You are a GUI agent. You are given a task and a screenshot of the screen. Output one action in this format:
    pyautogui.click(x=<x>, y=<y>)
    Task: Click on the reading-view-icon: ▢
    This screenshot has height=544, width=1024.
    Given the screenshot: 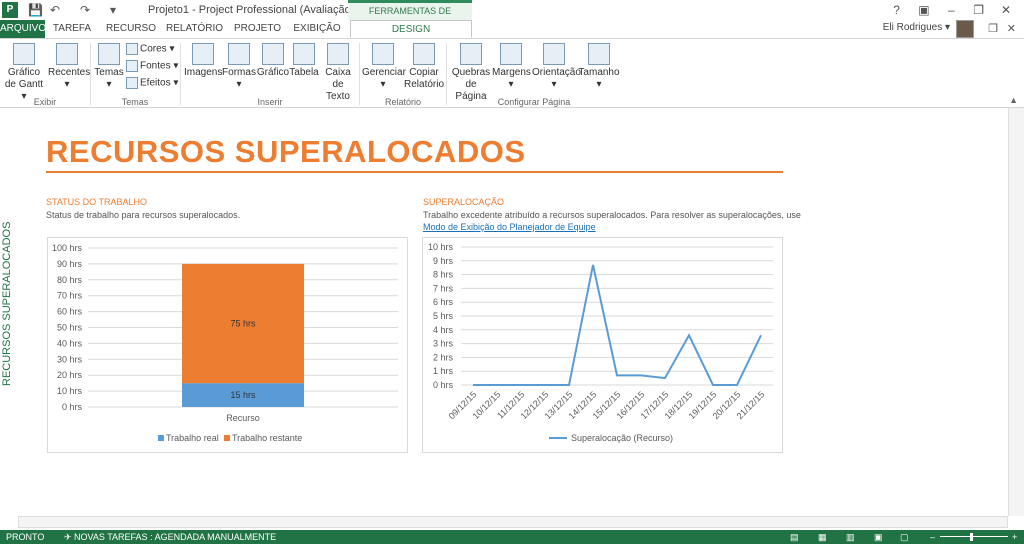 What is the action you would take?
    pyautogui.click(x=904, y=537)
    